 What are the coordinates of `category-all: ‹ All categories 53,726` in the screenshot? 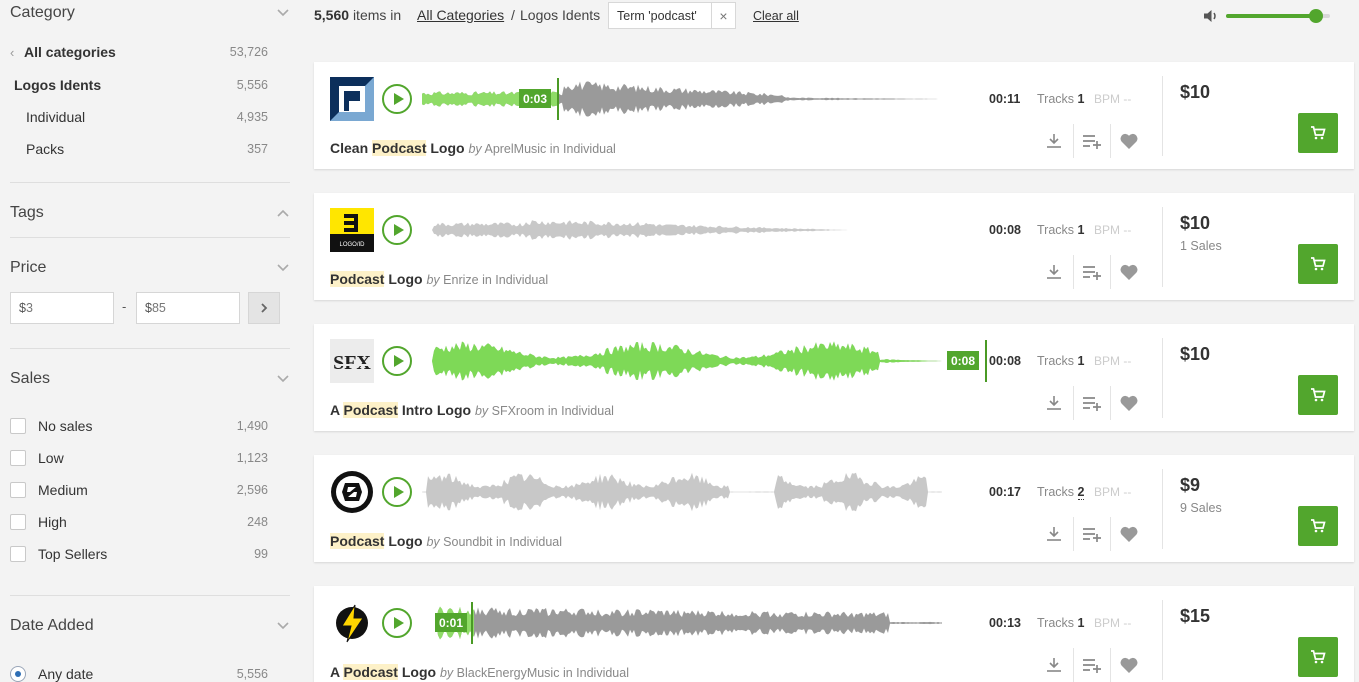 It's located at (139, 52).